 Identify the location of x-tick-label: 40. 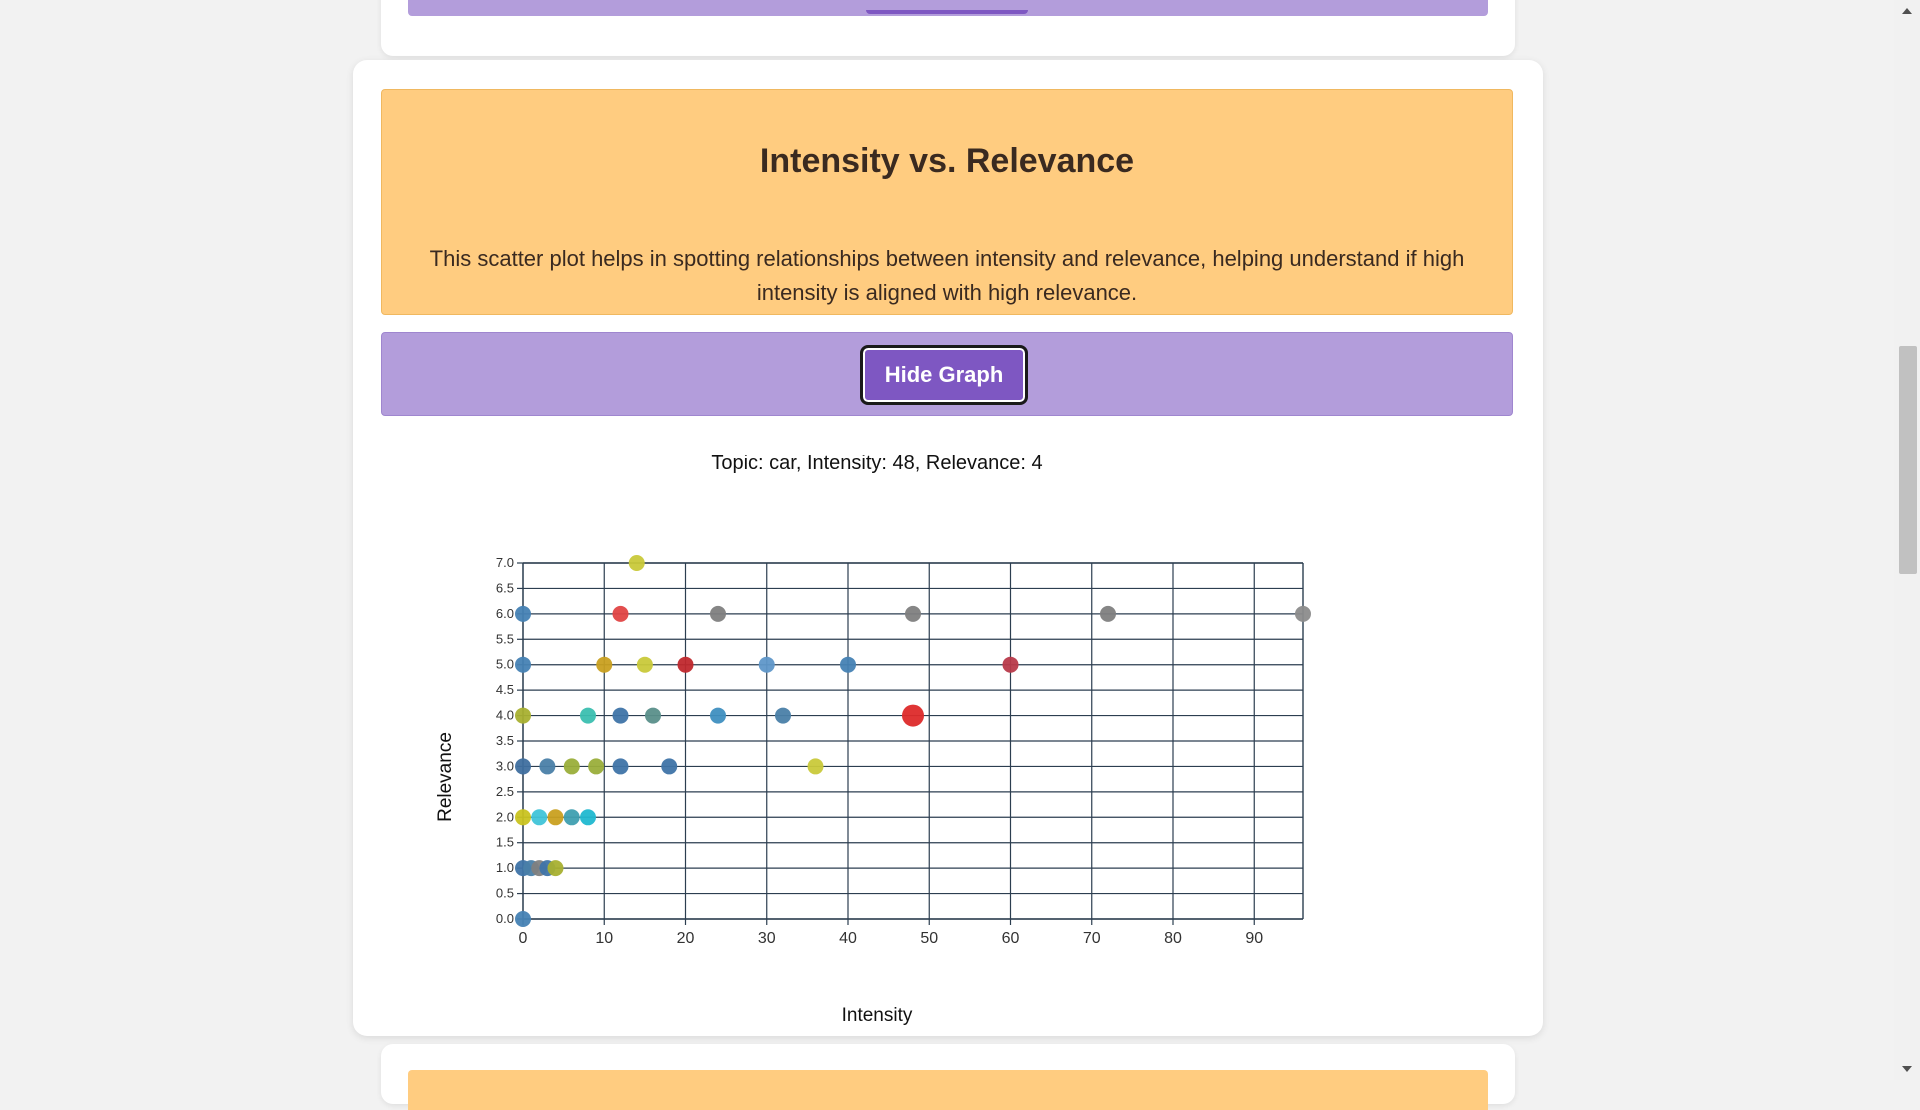
(848, 938).